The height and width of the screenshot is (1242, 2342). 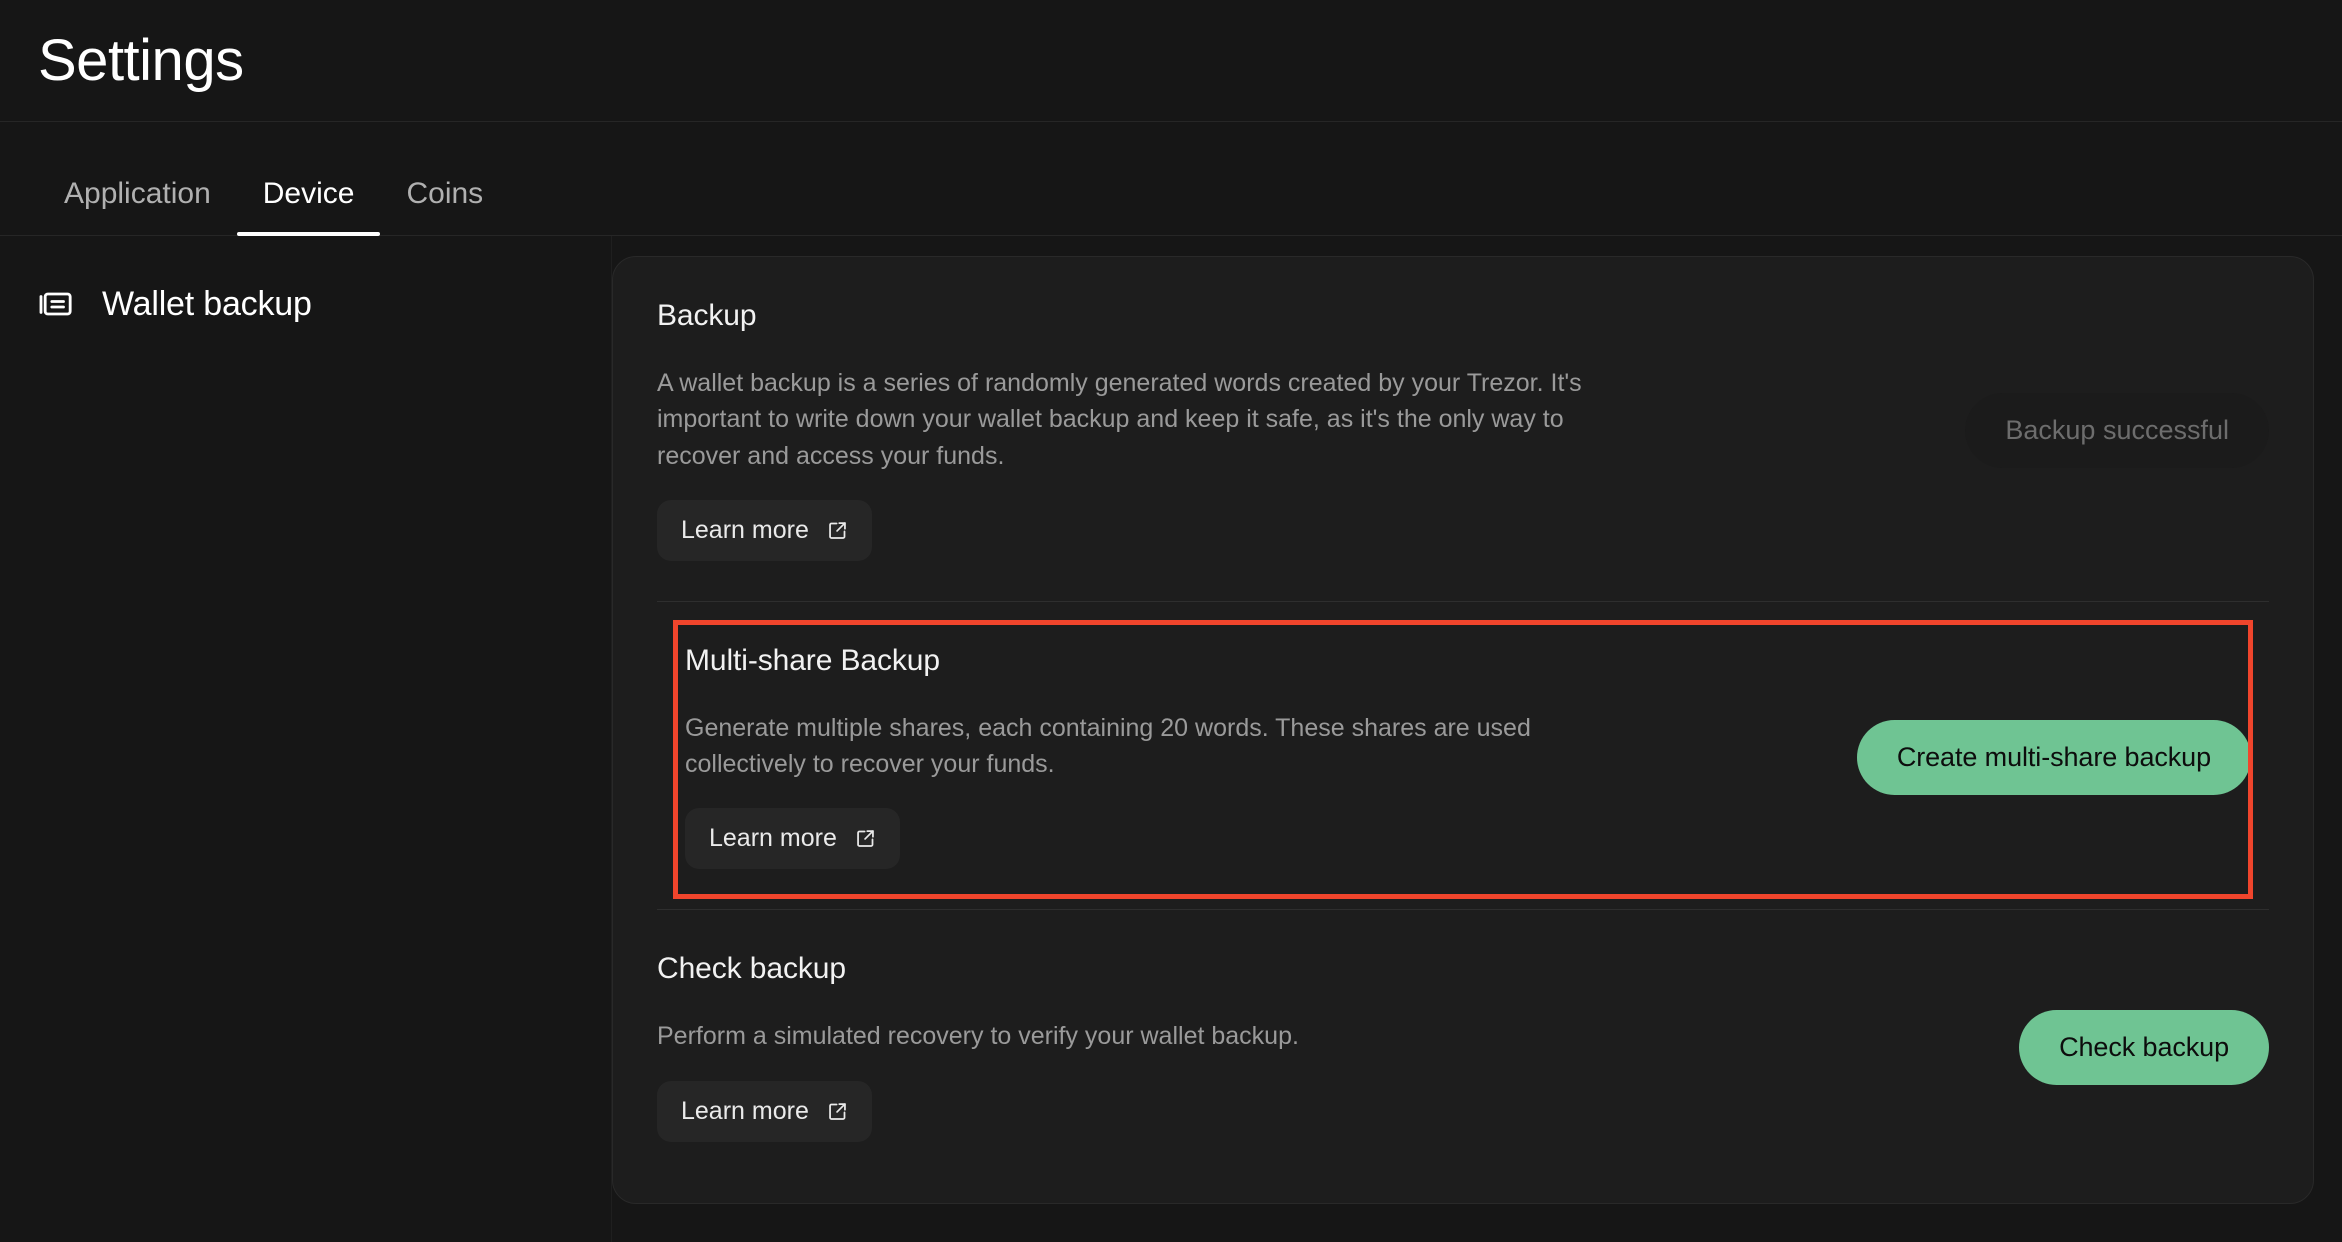 I want to click on section-check-backup-title: Check backup, so click(x=751, y=969).